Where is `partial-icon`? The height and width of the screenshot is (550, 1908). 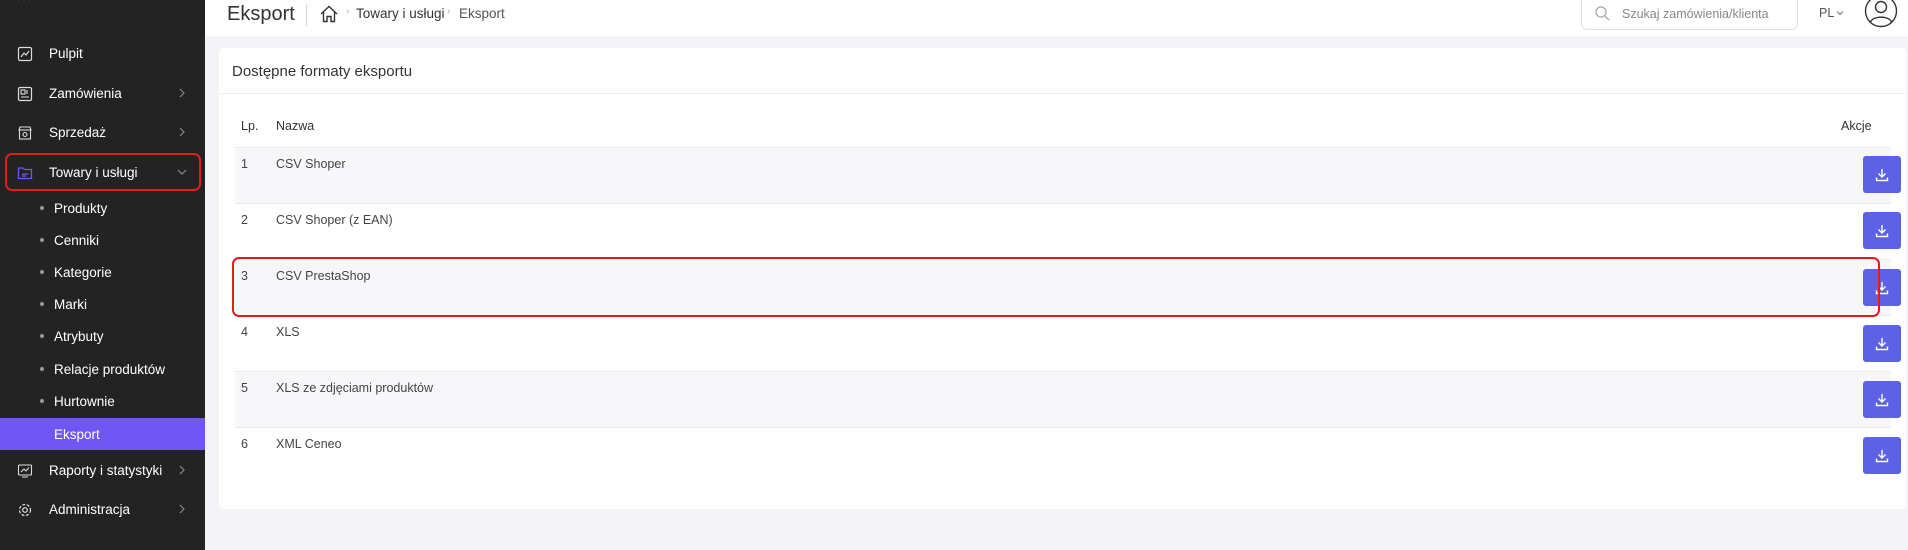 partial-icon is located at coordinates (24, 0).